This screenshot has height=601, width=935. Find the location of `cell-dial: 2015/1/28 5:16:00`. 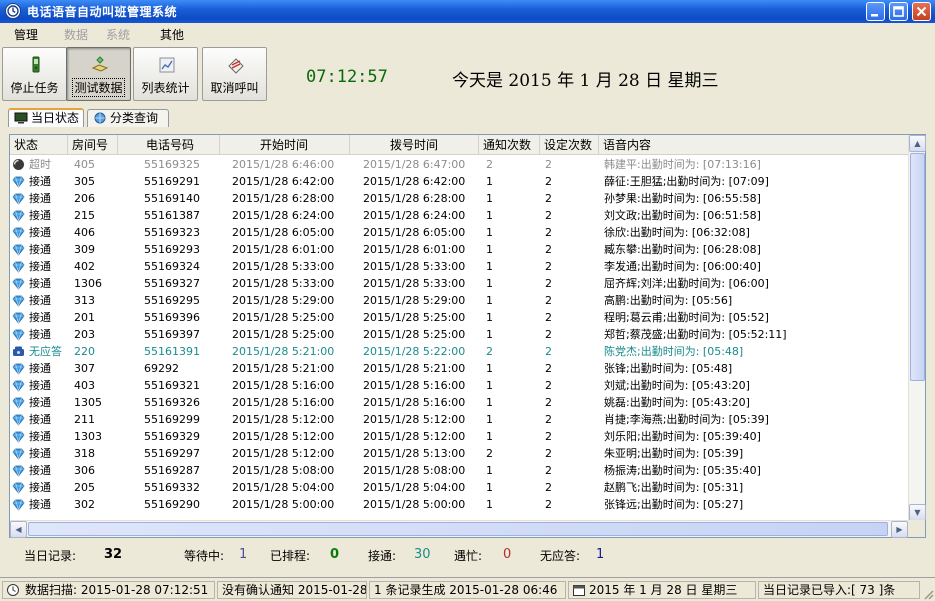

cell-dial: 2015/1/28 5:16:00 is located at coordinates (414, 402).